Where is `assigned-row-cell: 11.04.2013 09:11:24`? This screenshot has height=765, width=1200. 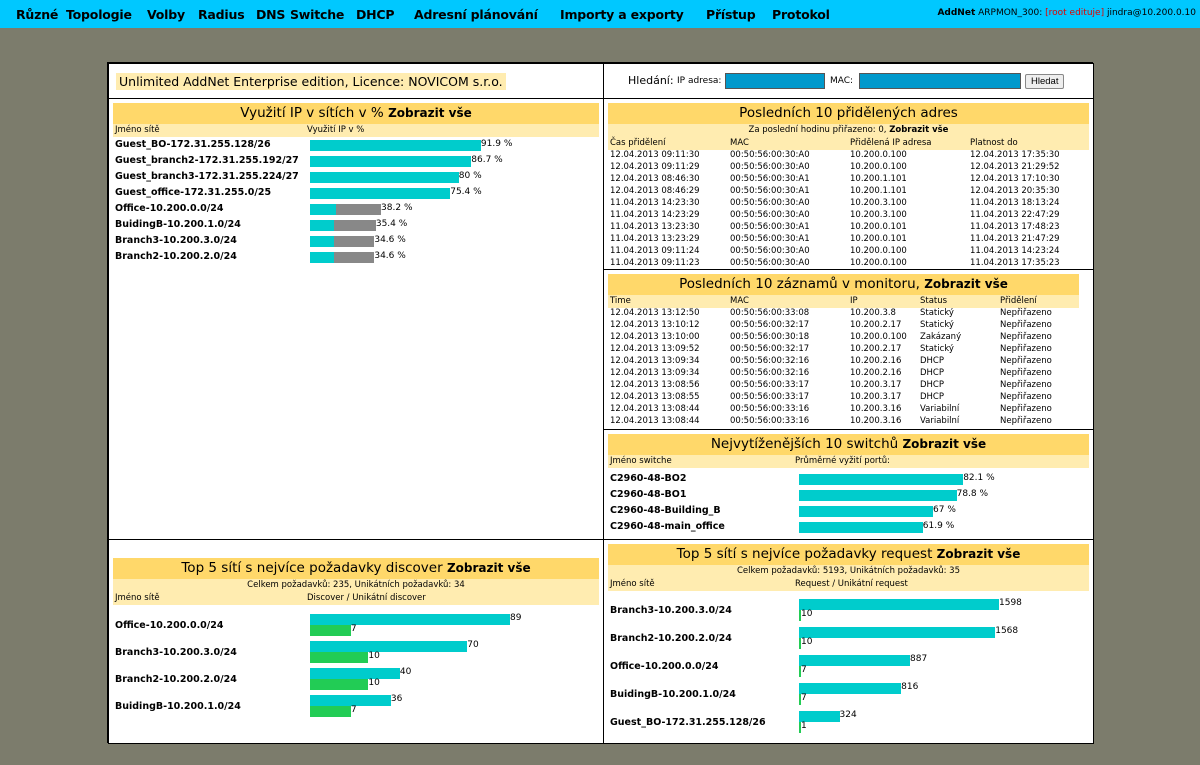
assigned-row-cell: 11.04.2013 09:11:24 is located at coordinates (655, 251).